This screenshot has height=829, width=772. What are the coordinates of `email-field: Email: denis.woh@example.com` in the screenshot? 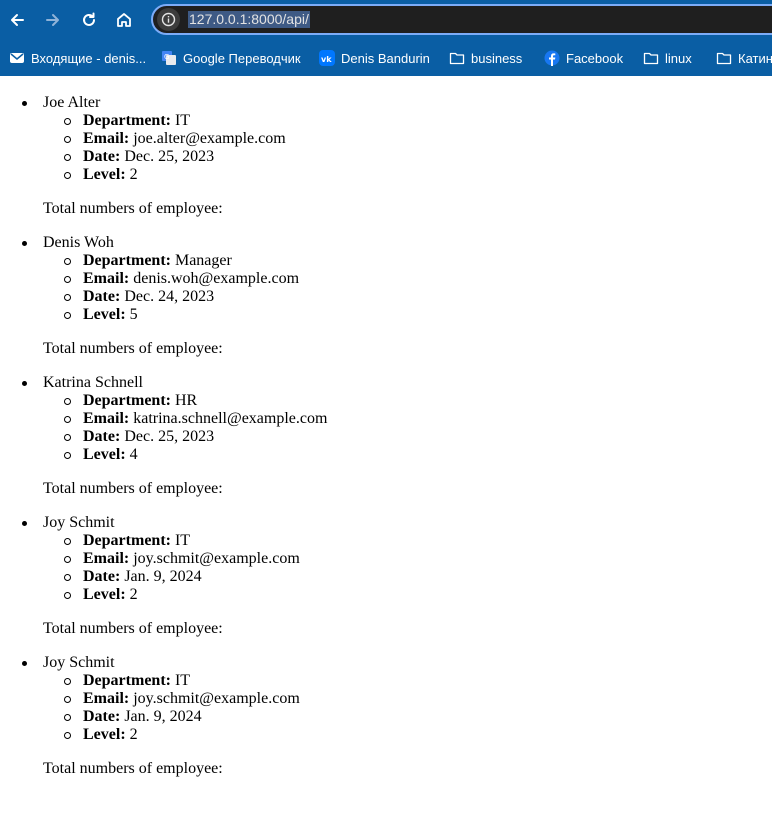 It's located at (191, 279).